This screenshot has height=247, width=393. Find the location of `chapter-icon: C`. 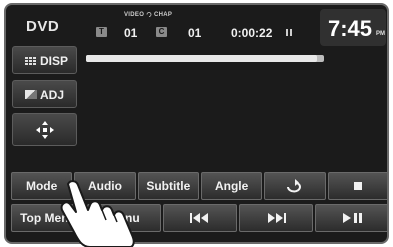

chapter-icon: C is located at coordinates (161, 32).